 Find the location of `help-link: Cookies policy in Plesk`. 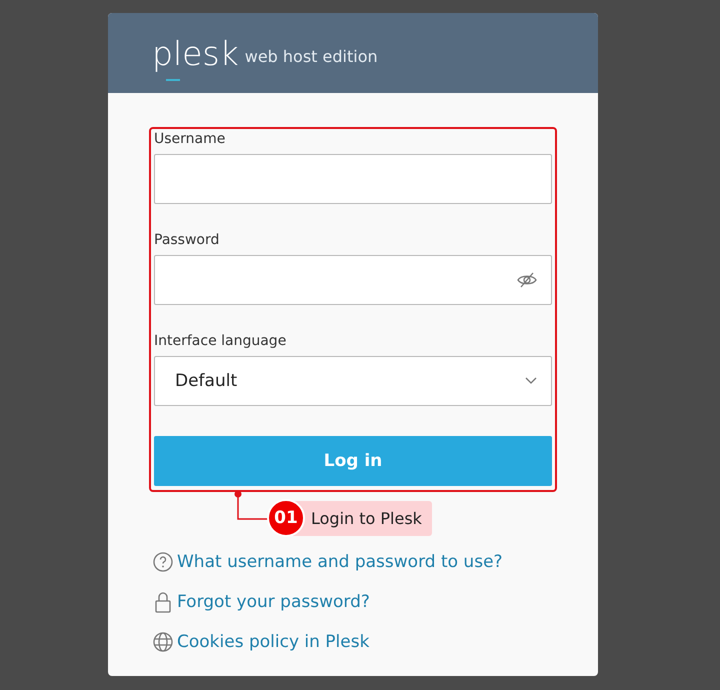

help-link: Cookies policy in Plesk is located at coordinates (273, 642).